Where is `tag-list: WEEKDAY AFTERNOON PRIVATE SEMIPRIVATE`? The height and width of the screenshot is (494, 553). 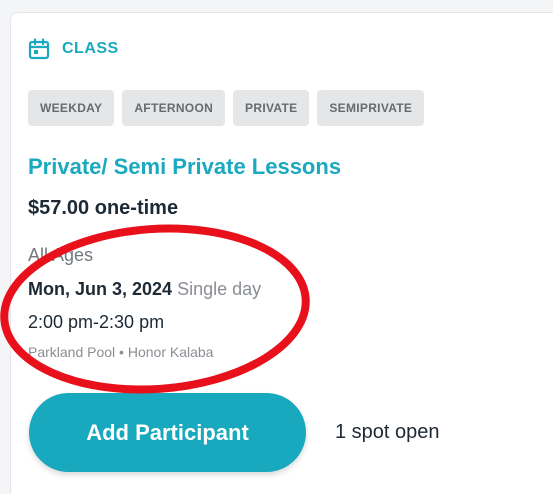
tag-list: WEEKDAY AFTERNOON PRIVATE SEMIPRIVATE is located at coordinates (226, 108).